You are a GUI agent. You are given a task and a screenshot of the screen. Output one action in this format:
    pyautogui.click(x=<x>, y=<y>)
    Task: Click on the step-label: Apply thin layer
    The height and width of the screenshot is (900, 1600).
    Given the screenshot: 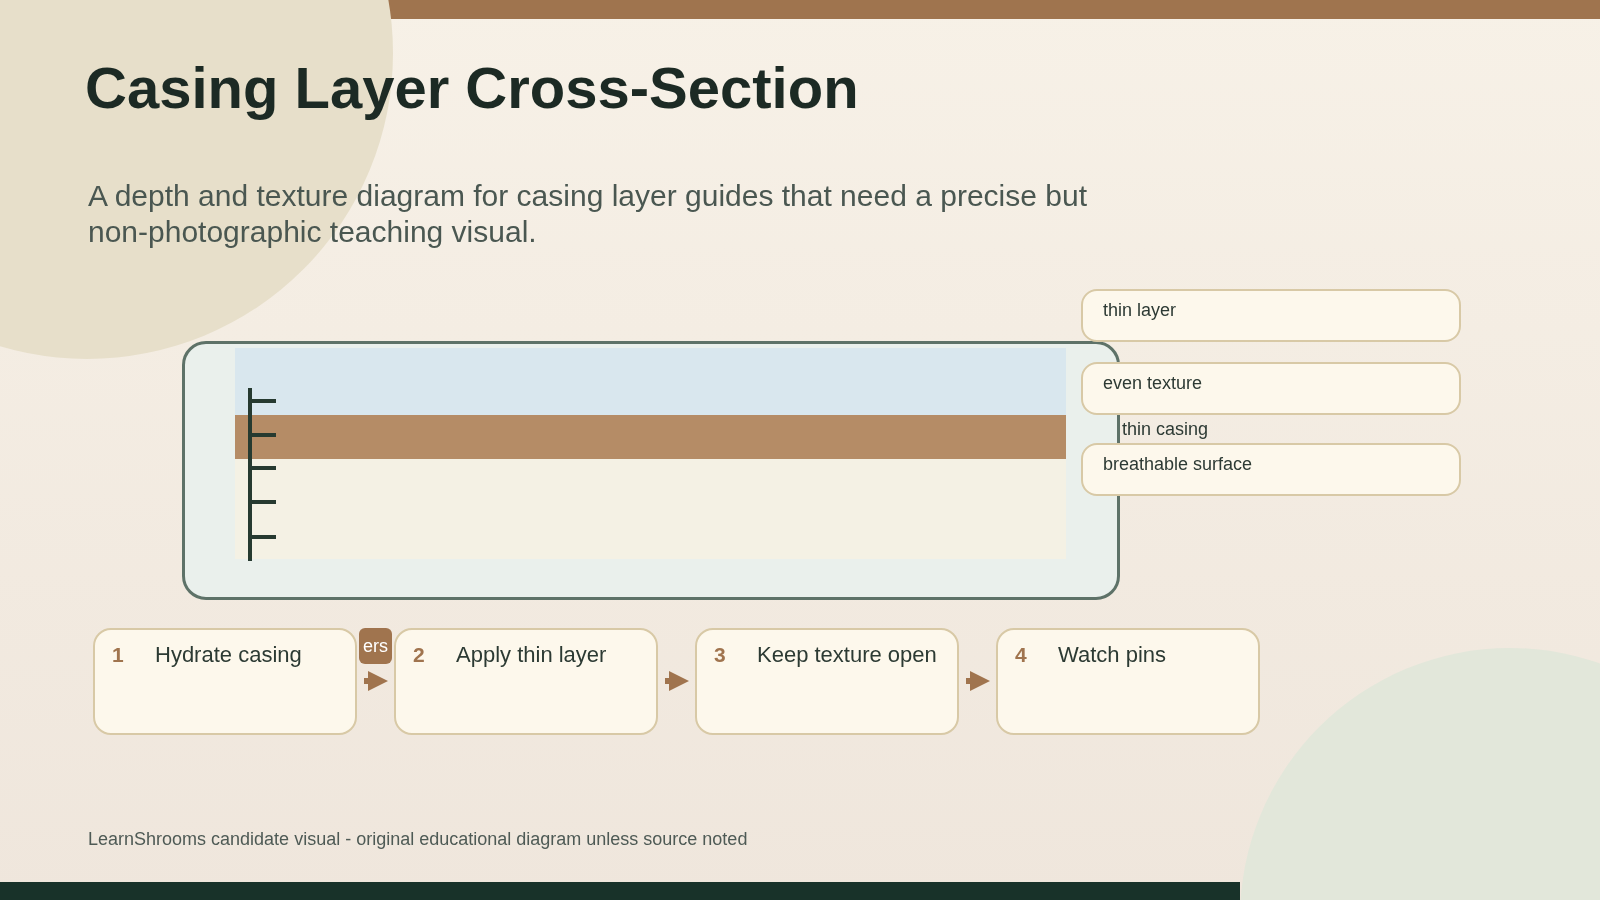 What is the action you would take?
    pyautogui.click(x=531, y=655)
    